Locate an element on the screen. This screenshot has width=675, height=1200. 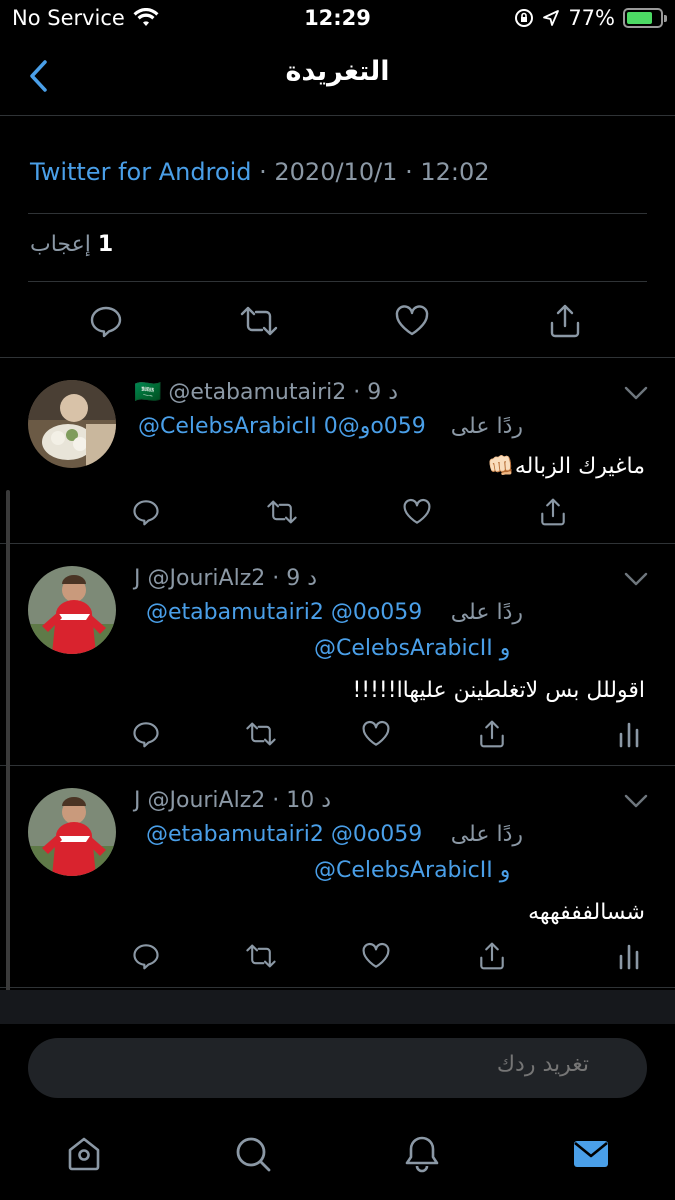
reply-header: 🇸🇦 @etabamutairi2 · 9 د is located at coordinates (266, 392).